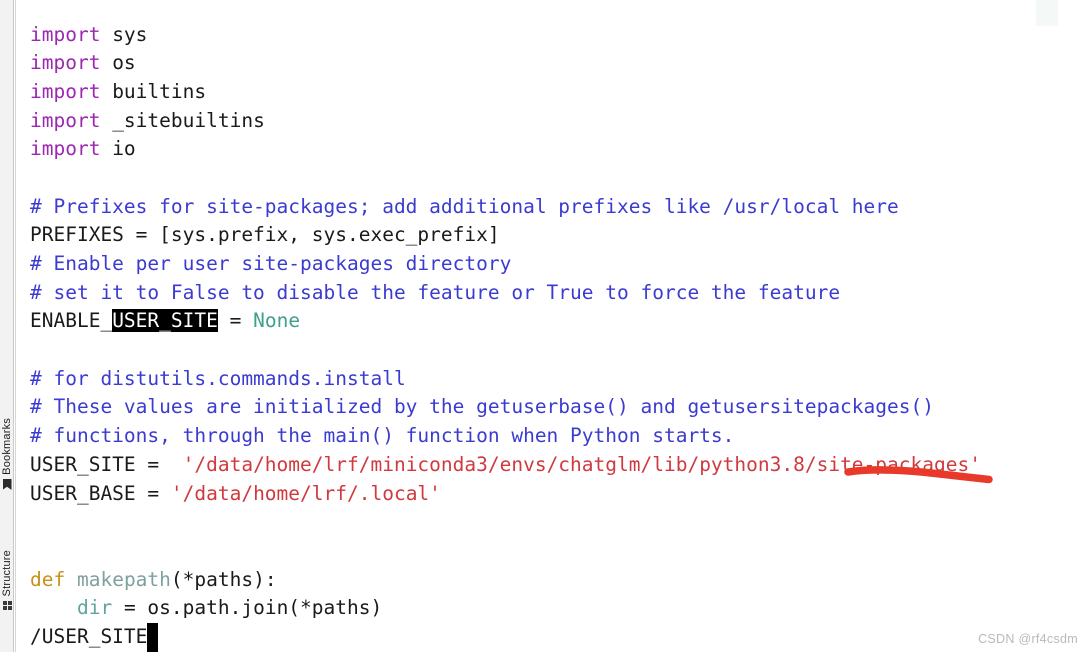 Image resolution: width=1088 pixels, height=652 pixels. I want to click on tool-button-bookmarks: Bookmarks, so click(7, 454).